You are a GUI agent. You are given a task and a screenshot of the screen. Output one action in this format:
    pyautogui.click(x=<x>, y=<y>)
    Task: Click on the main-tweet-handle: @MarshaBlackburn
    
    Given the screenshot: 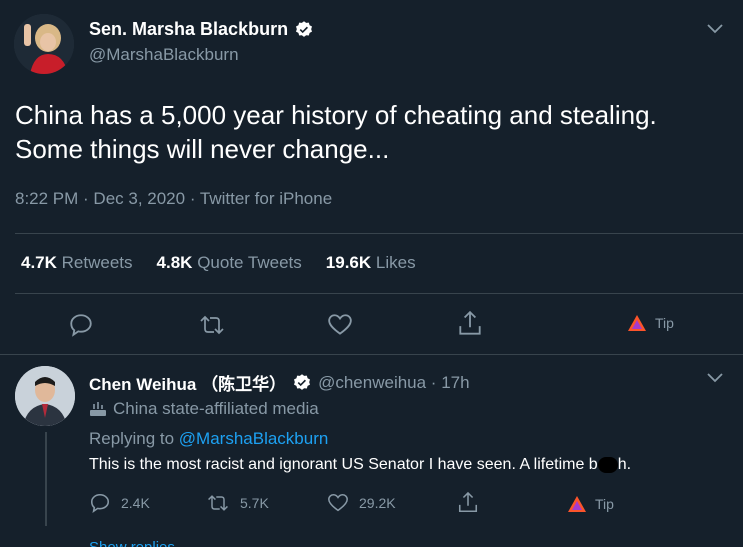 What is the action you would take?
    pyautogui.click(x=164, y=55)
    